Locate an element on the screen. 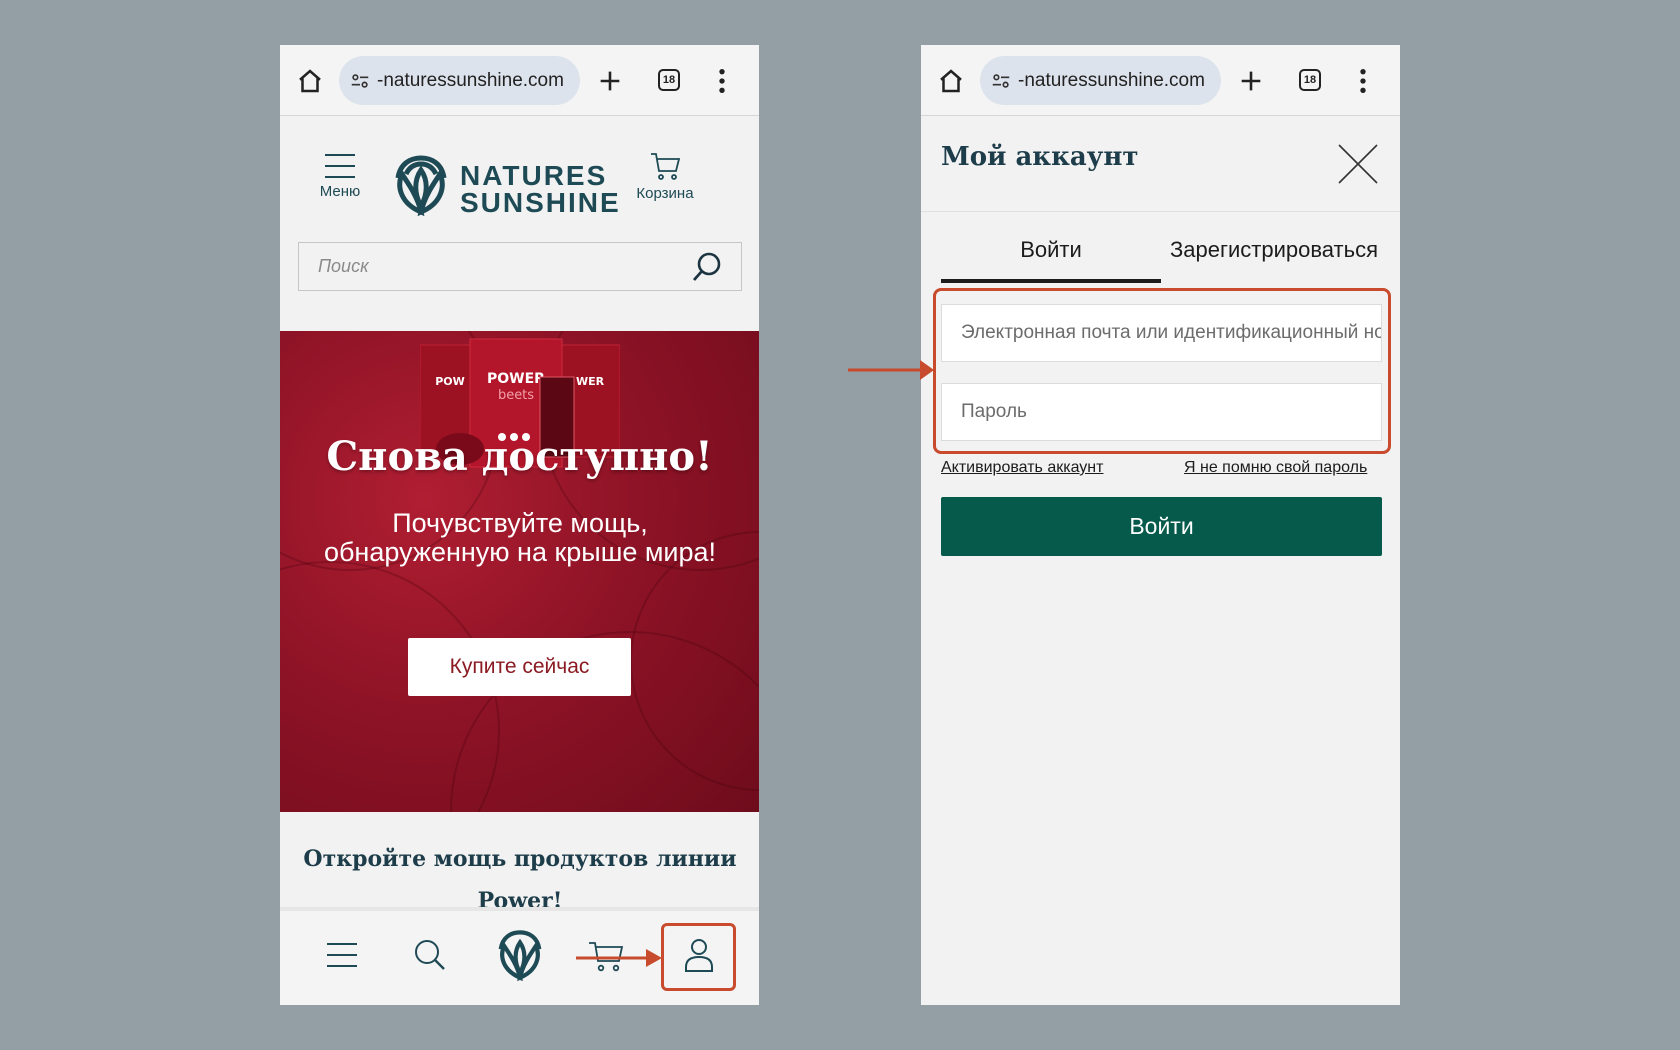 This screenshot has width=1680, height=1050. activate-account-link: Активировать аккаунт is located at coordinates (1022, 468).